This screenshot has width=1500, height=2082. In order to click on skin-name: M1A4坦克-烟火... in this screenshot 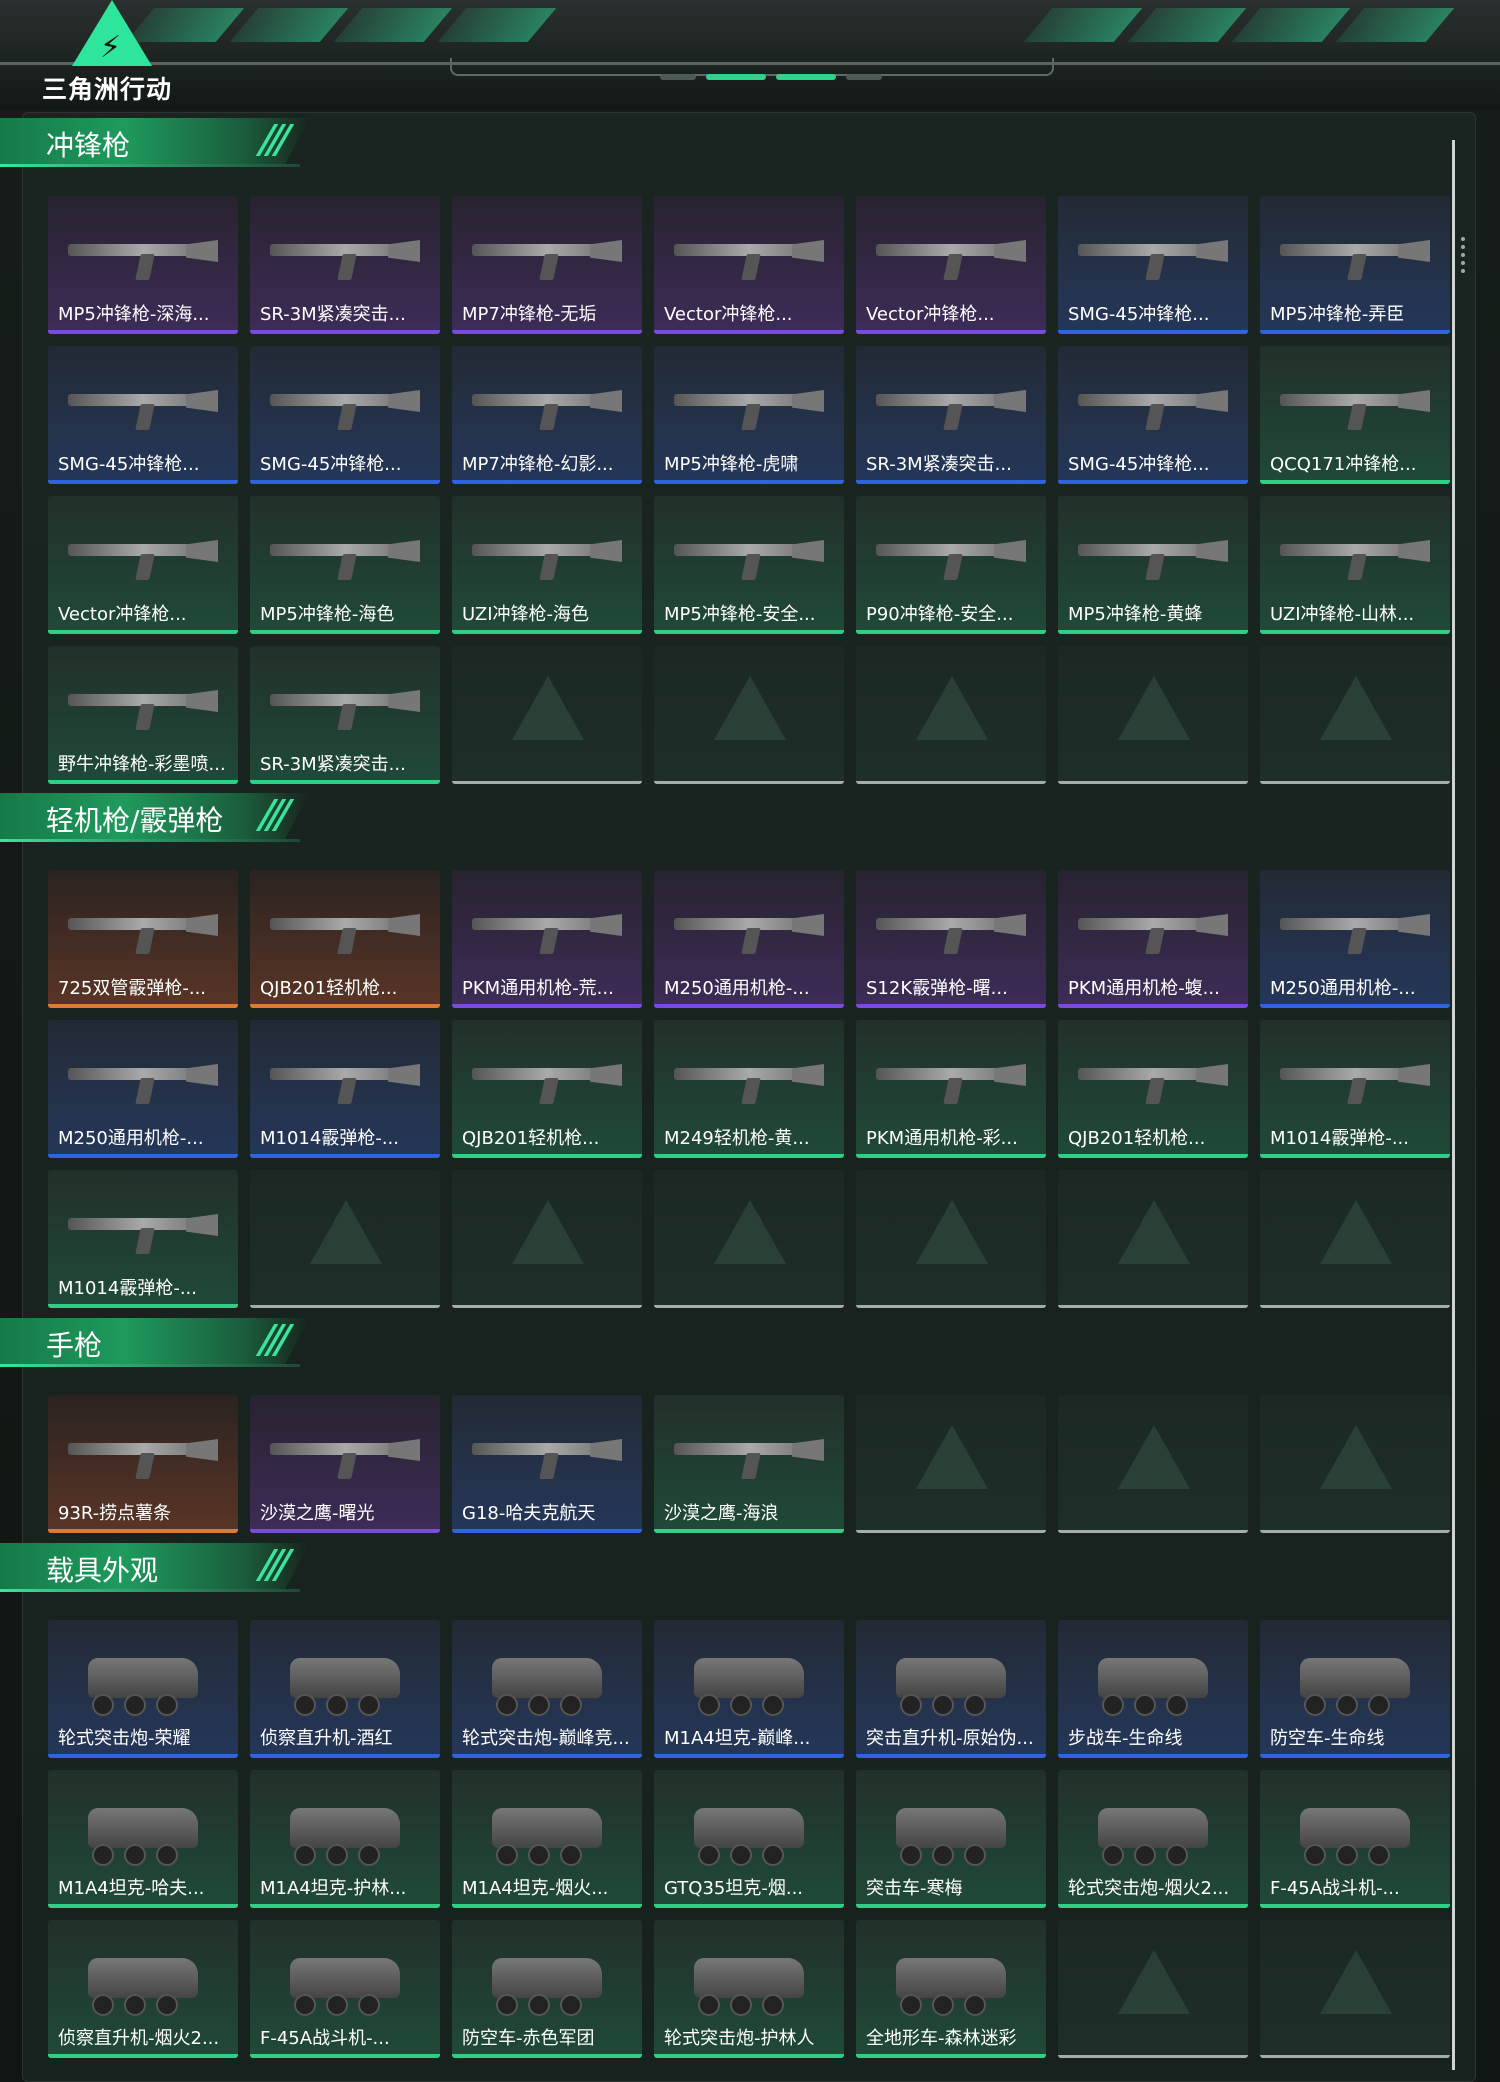, I will do `click(535, 1888)`.